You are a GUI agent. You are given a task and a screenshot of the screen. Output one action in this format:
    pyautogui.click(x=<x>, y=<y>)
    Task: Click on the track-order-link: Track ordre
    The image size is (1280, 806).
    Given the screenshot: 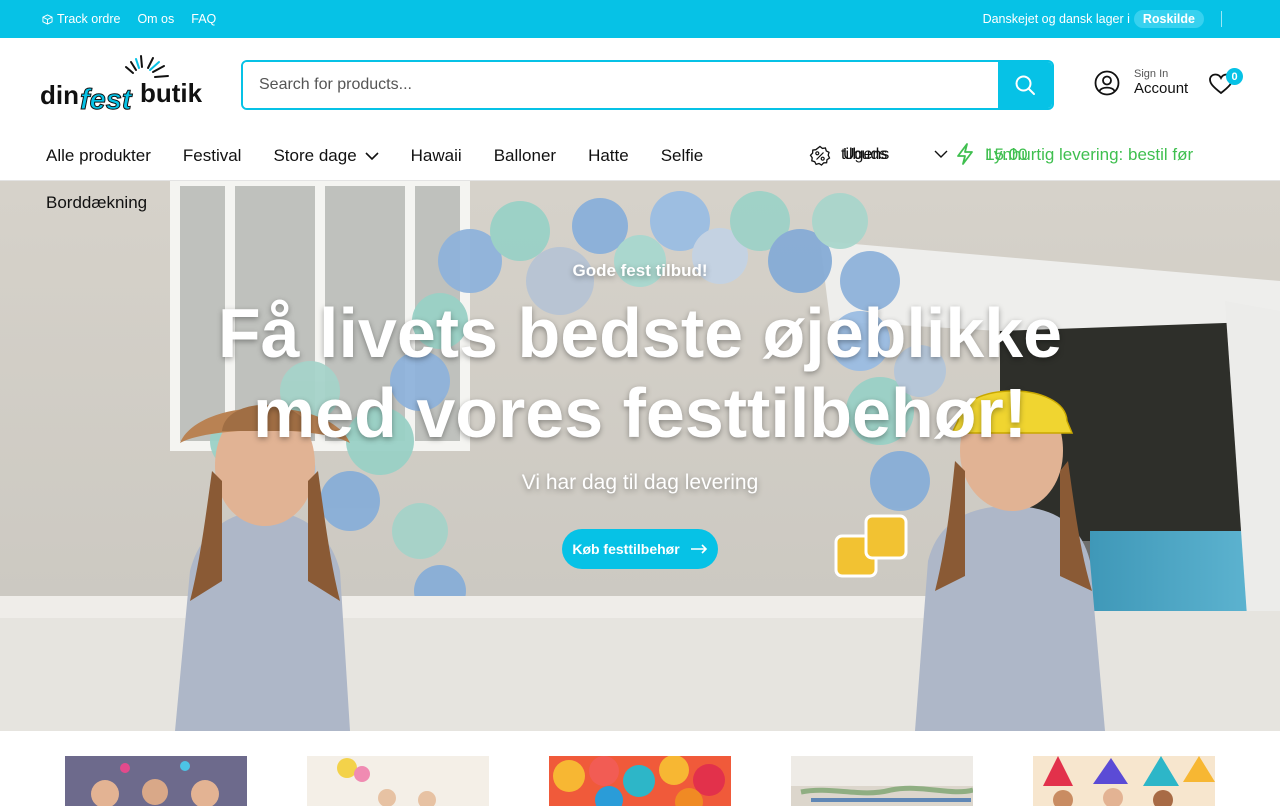 What is the action you would take?
    pyautogui.click(x=81, y=19)
    